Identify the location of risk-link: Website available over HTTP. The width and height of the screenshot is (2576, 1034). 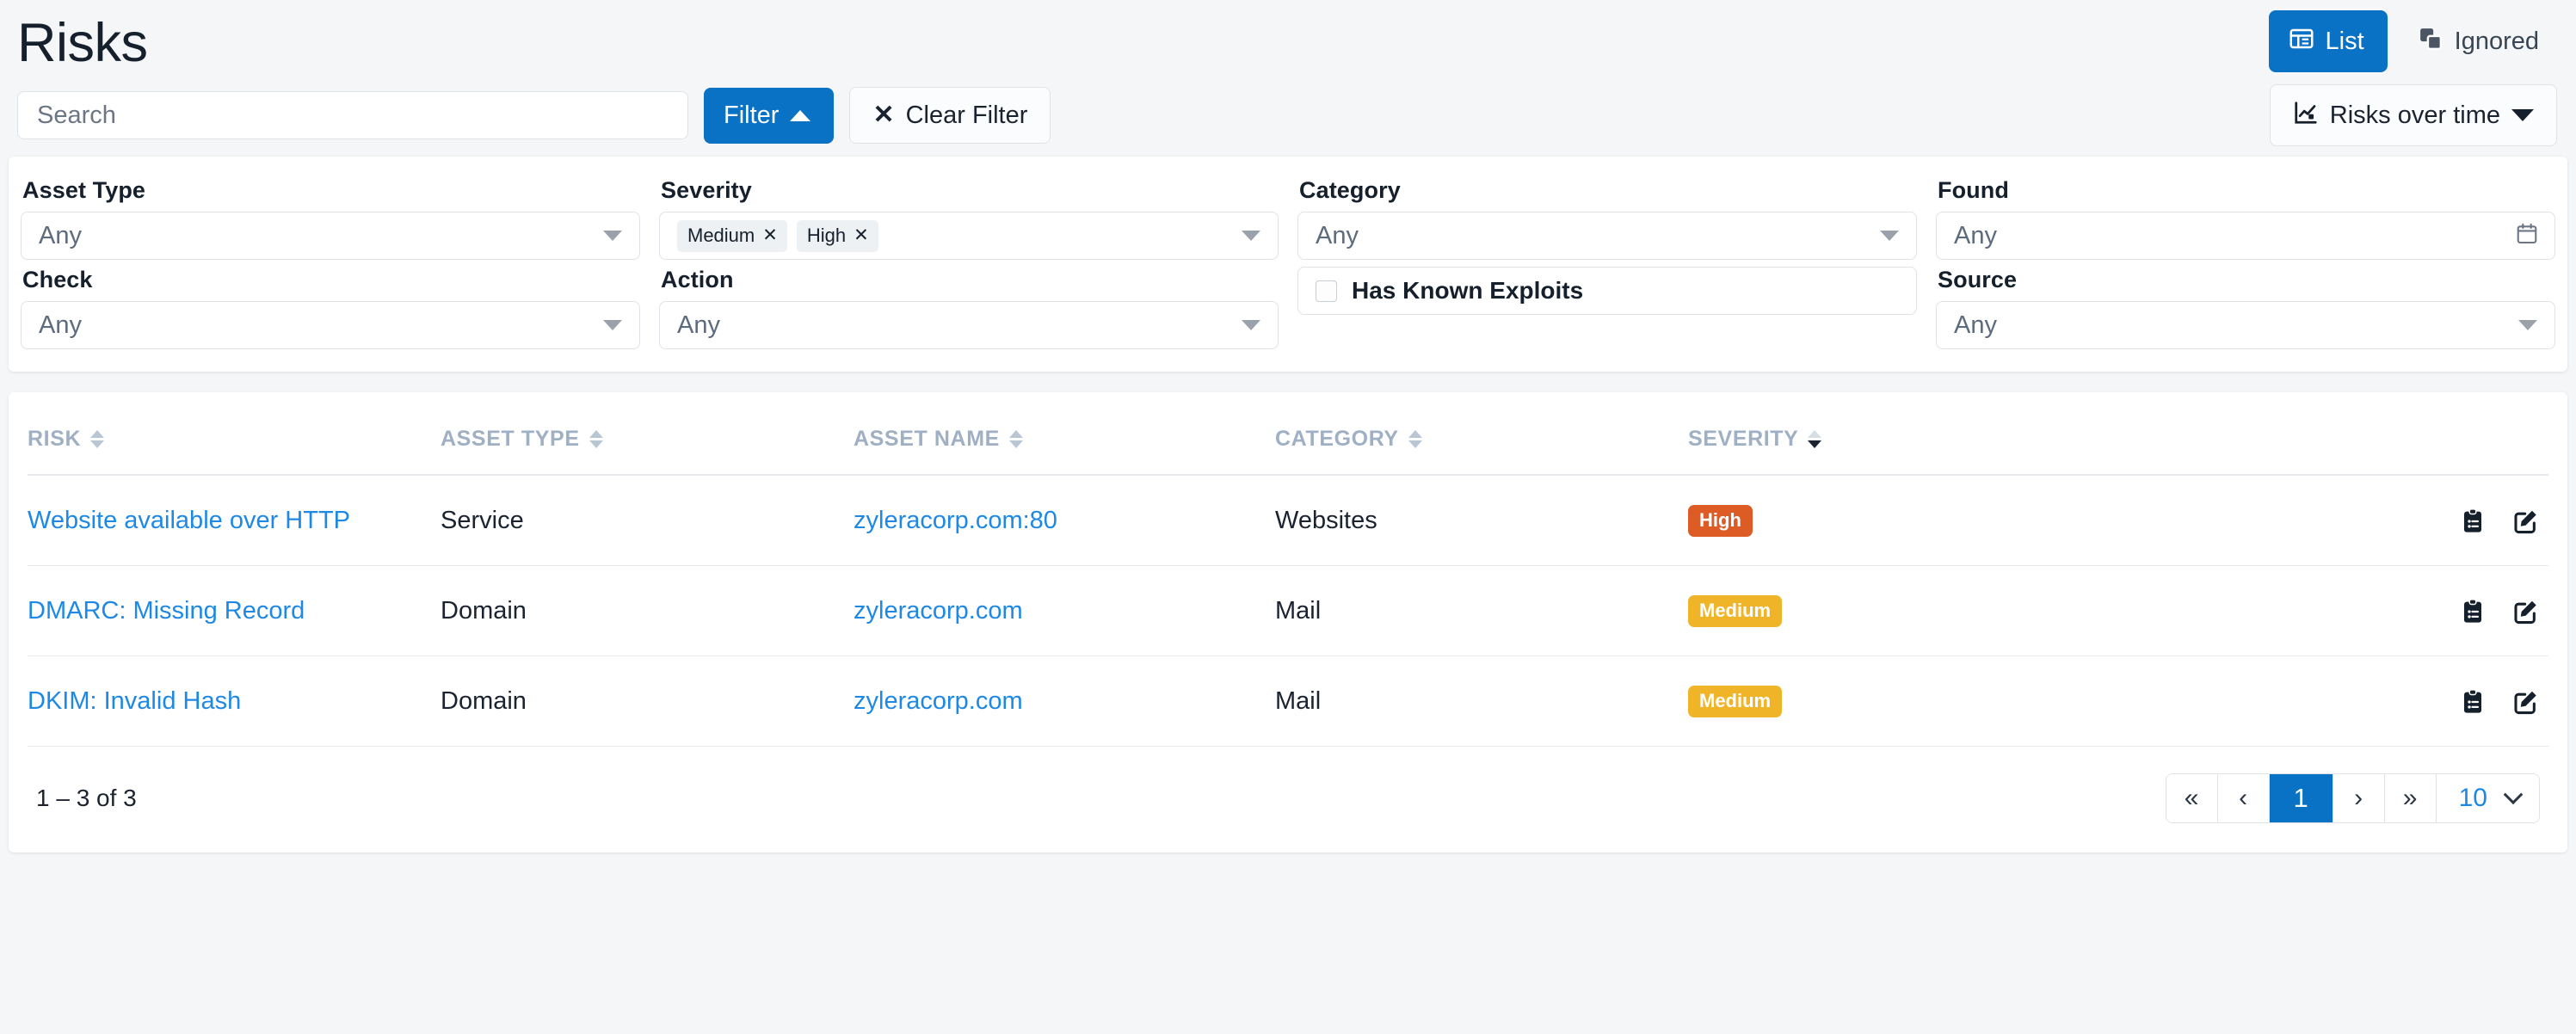
(189, 521).